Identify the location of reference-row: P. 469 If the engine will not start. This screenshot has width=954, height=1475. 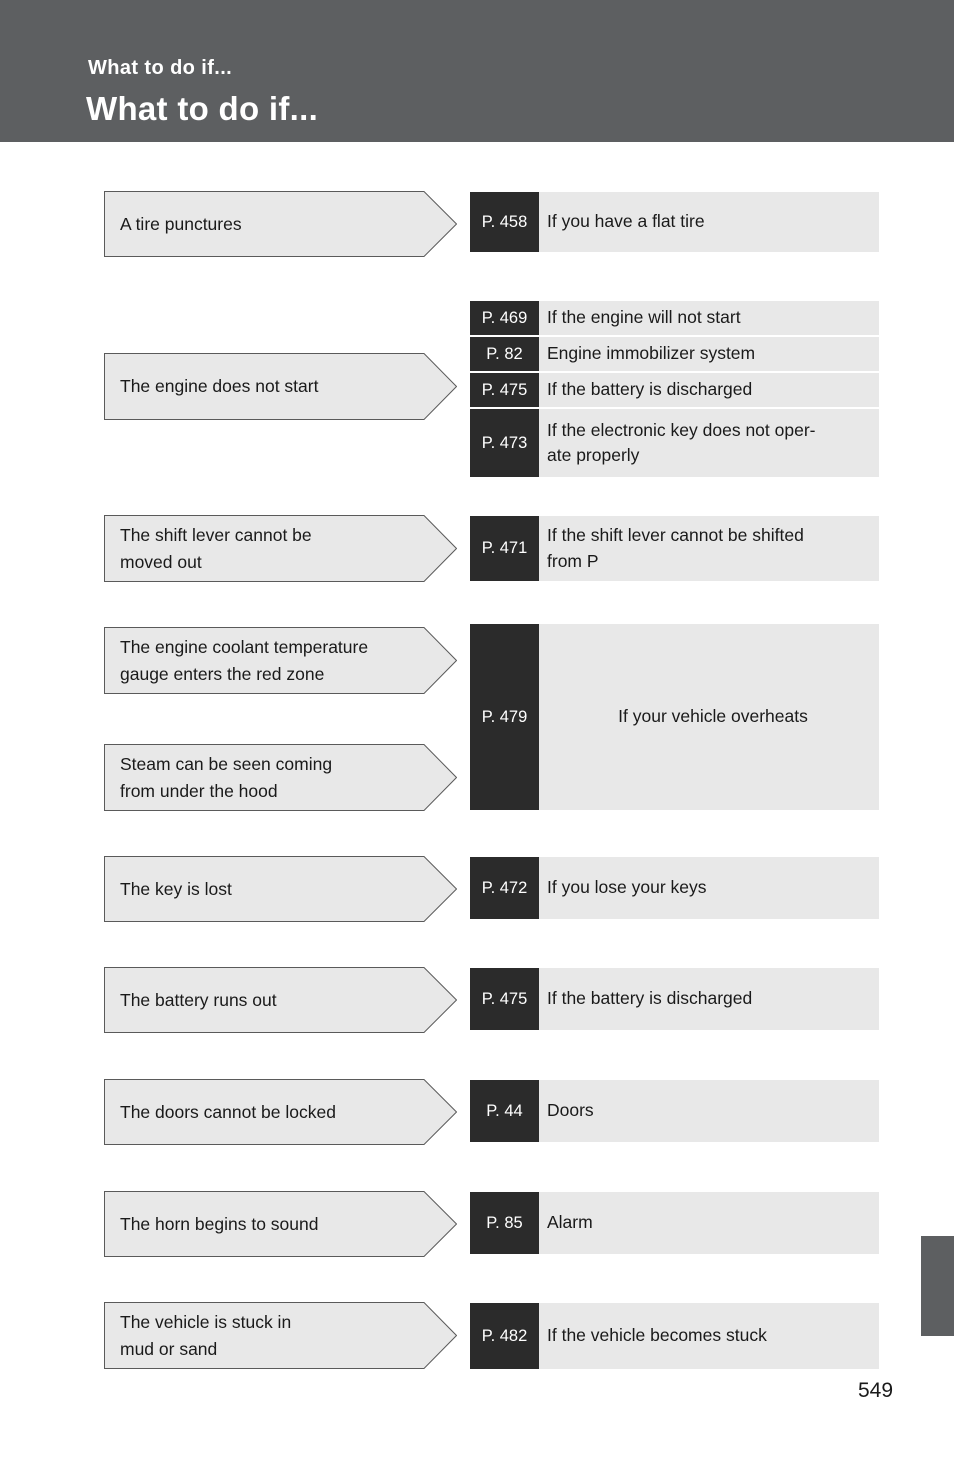
(674, 318).